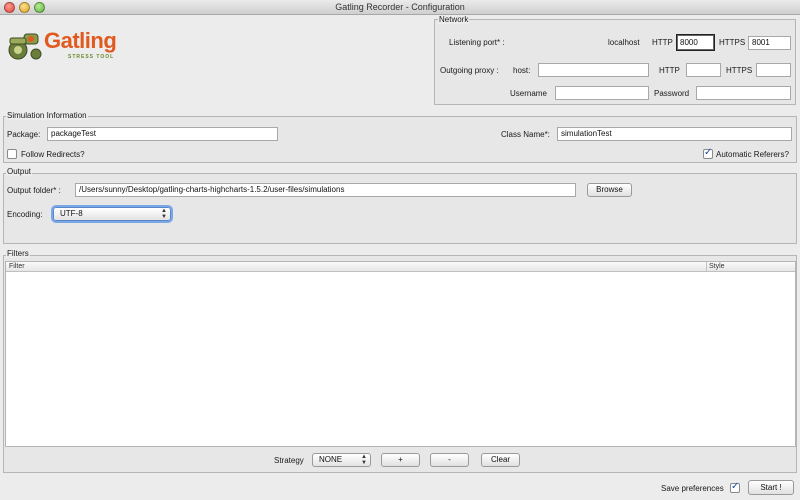 The height and width of the screenshot is (500, 800). What do you see at coordinates (739, 70) in the screenshot?
I see `proxy-https-label: HTTPS` at bounding box center [739, 70].